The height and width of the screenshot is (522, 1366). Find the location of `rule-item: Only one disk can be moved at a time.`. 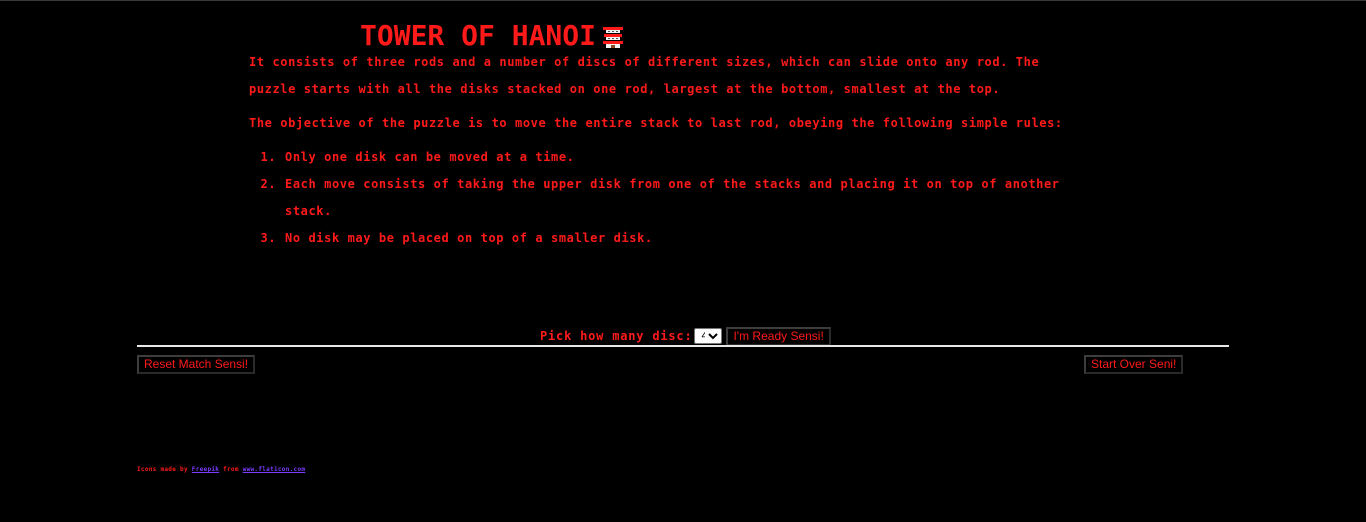

rule-item: Only one disk can be moved at a time. is located at coordinates (676, 157).